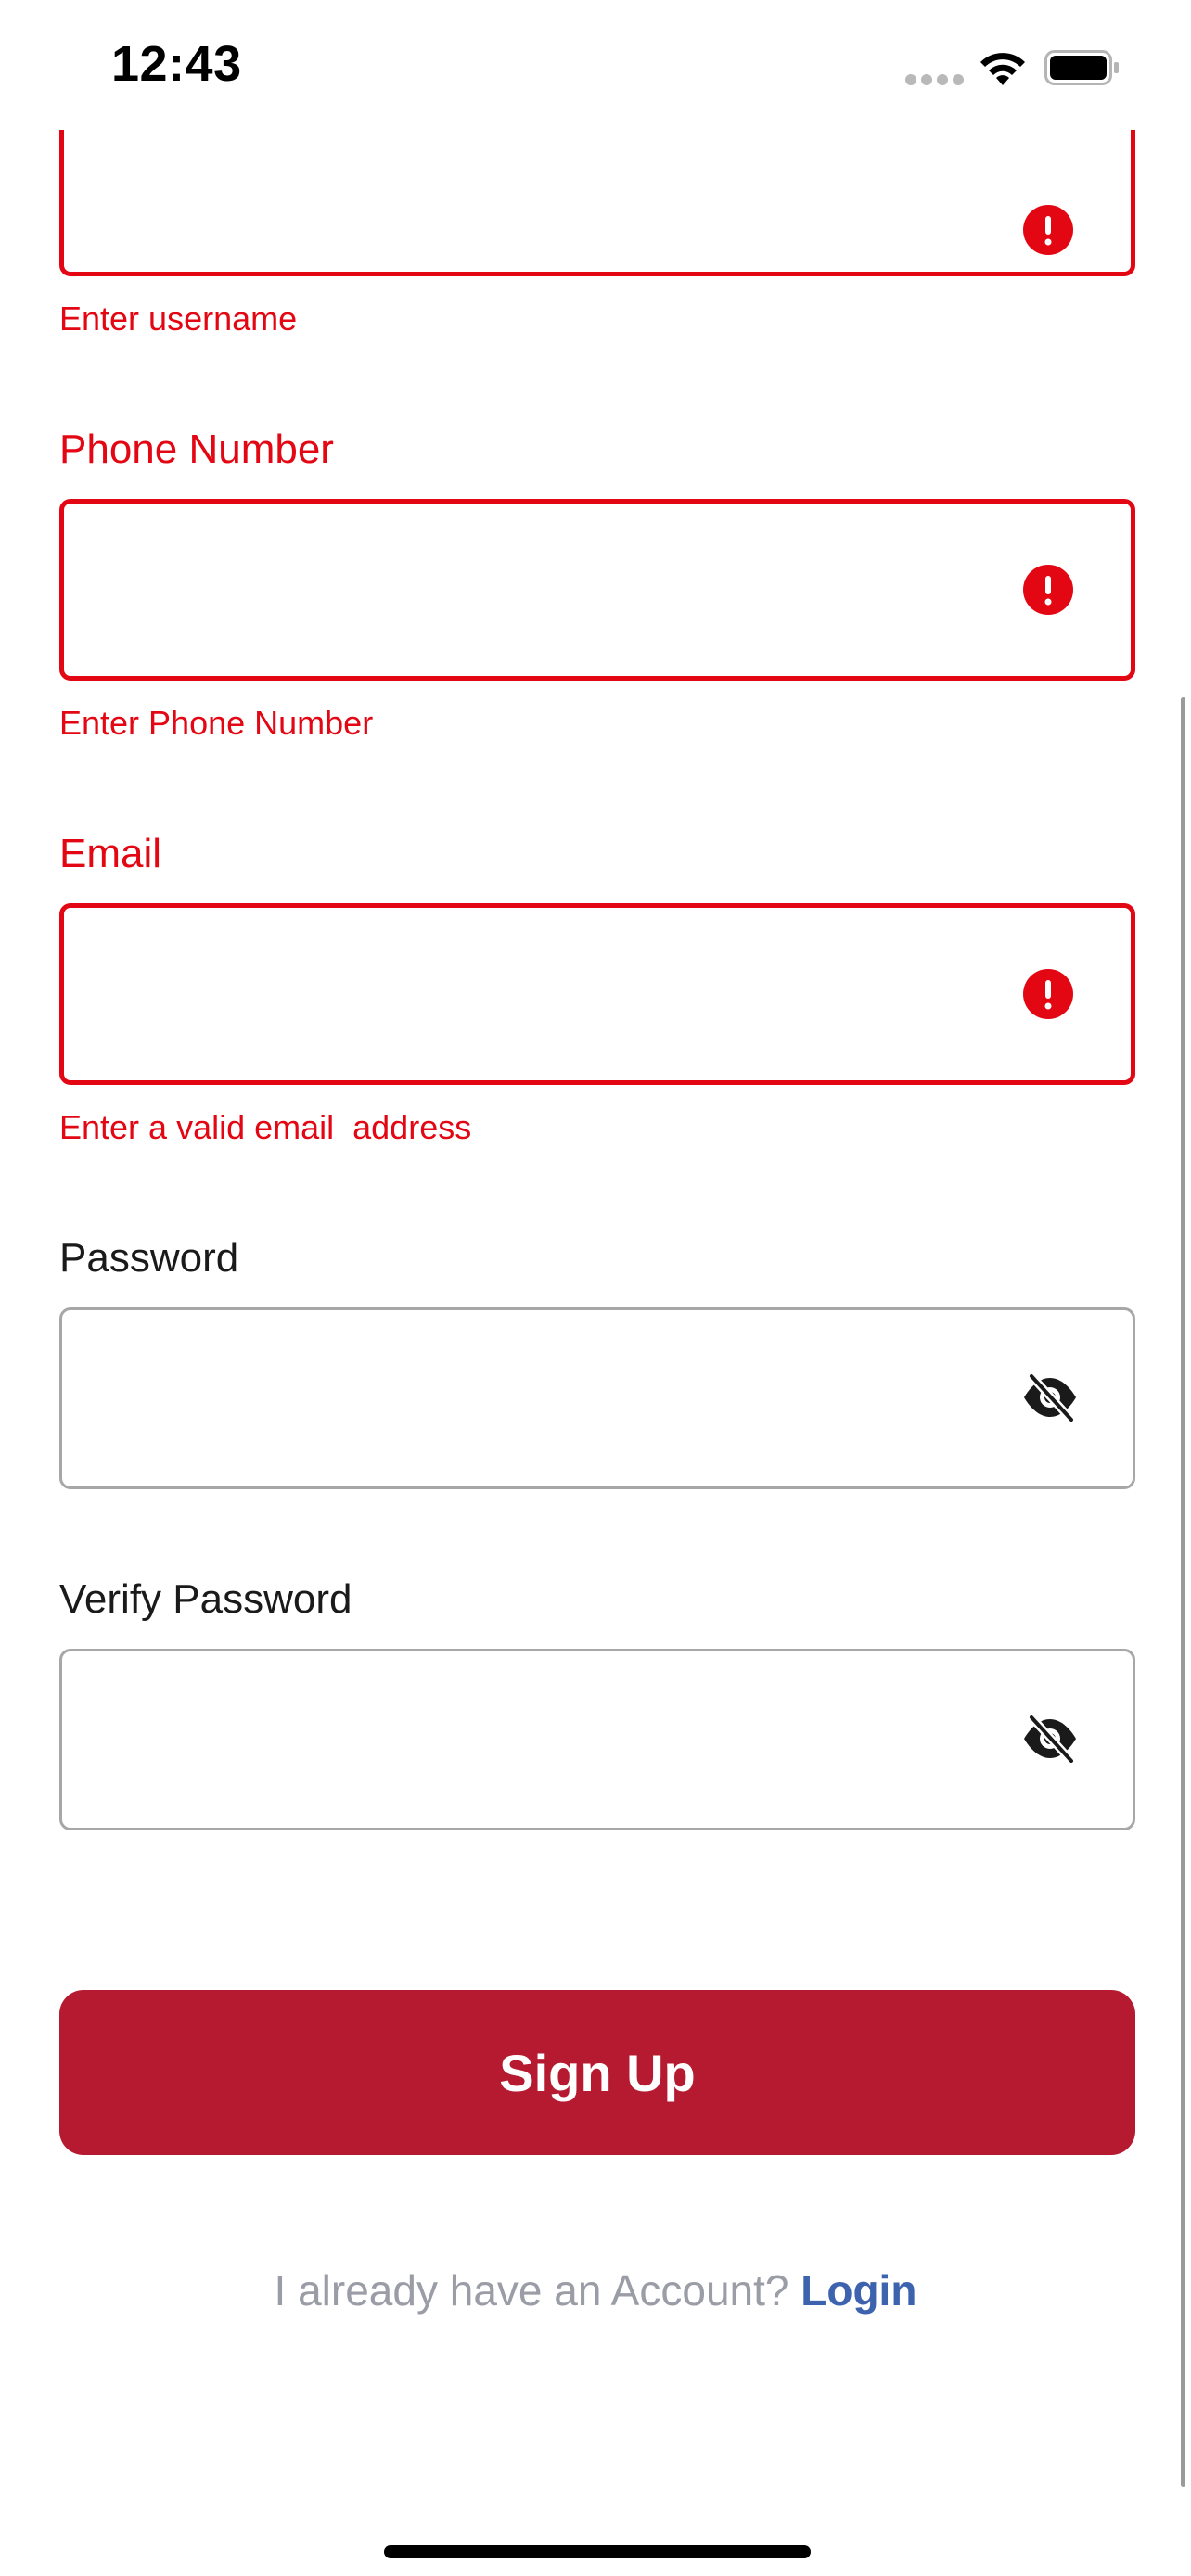 This screenshot has height=2576, width=1191. I want to click on battery-icon, so click(1081, 67).